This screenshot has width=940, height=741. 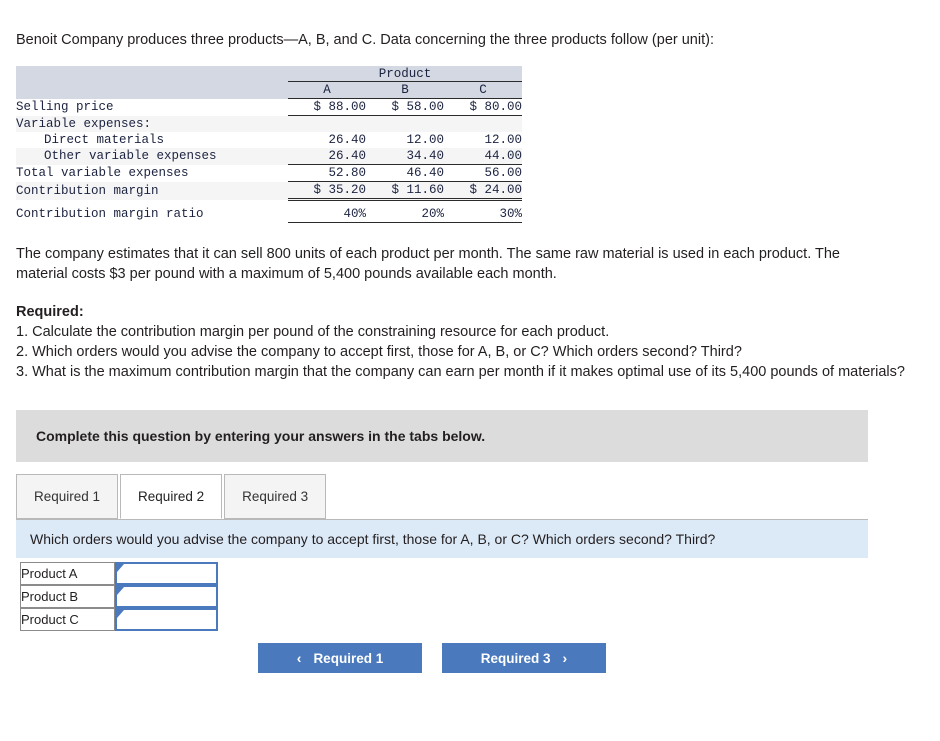 What do you see at coordinates (152, 74) in the screenshot?
I see `group-header-spacer` at bounding box center [152, 74].